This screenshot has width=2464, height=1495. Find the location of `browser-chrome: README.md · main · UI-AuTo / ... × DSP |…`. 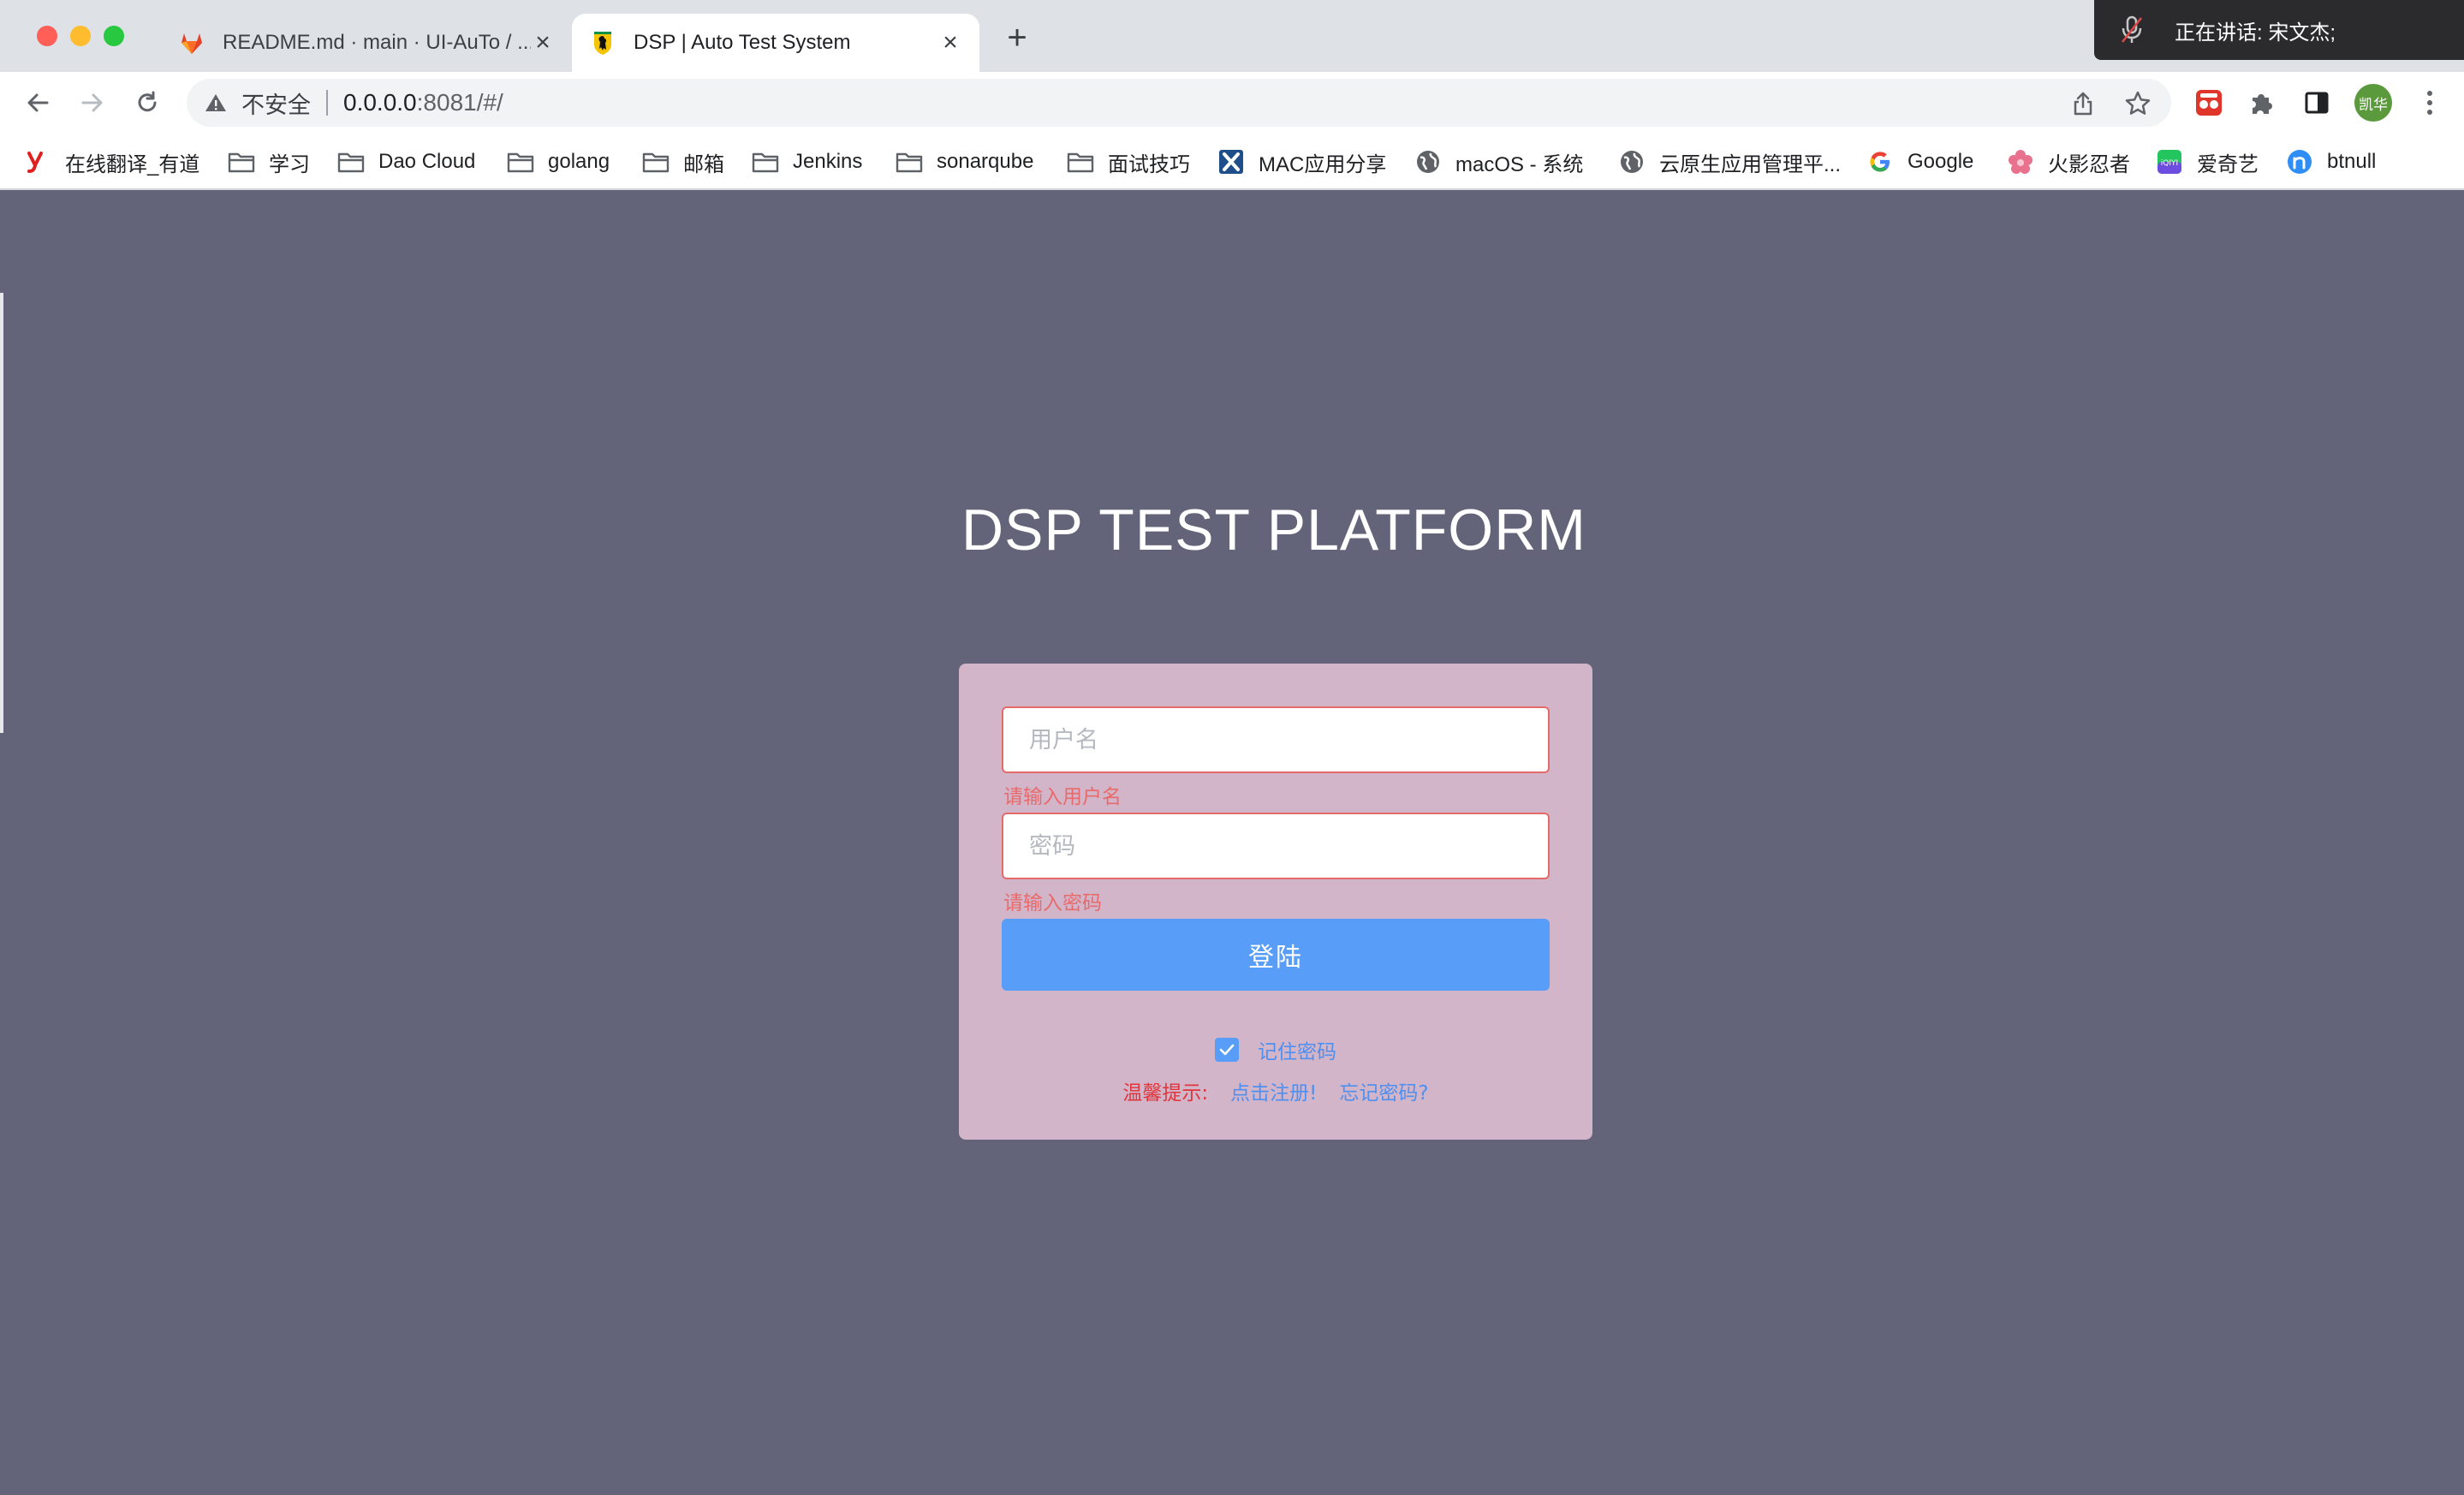

browser-chrome: README.md · main · UI-AuTo / ... × DSP |… is located at coordinates (1232, 95).